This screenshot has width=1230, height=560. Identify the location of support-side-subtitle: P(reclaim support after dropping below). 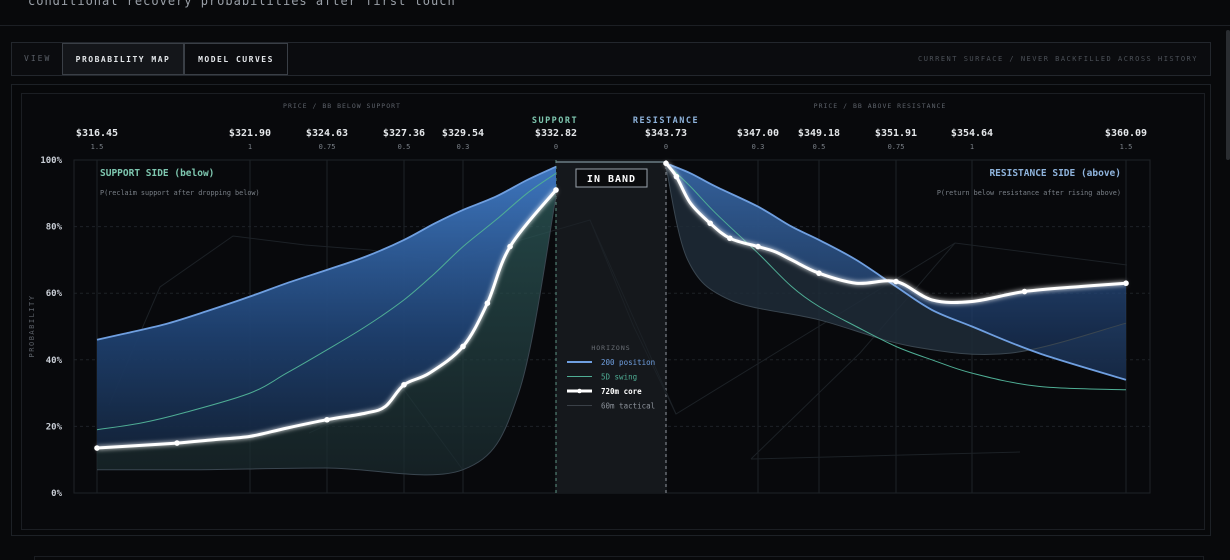
(180, 193).